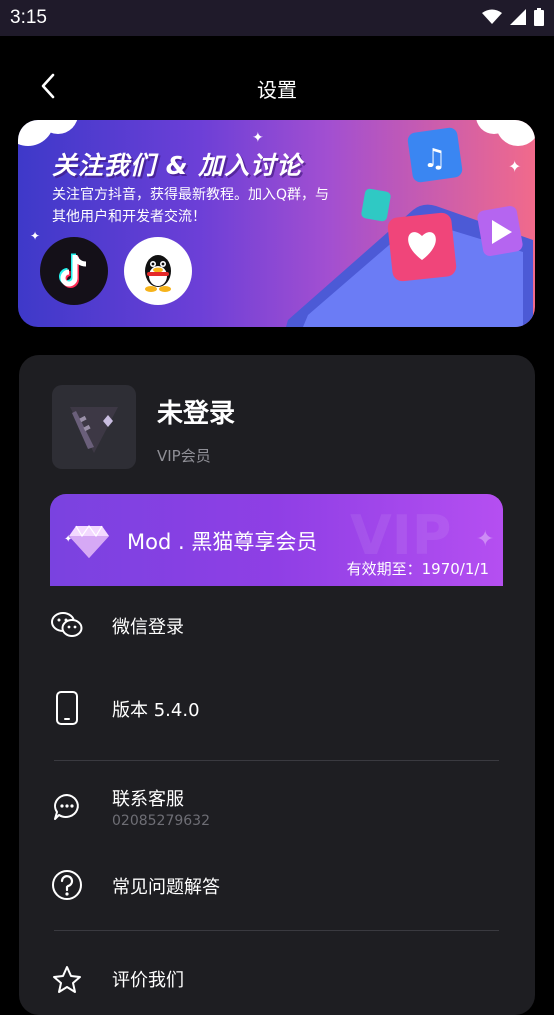 The image size is (554, 1015). What do you see at coordinates (277, 982) in the screenshot?
I see `rate-us-row: 评价我们` at bounding box center [277, 982].